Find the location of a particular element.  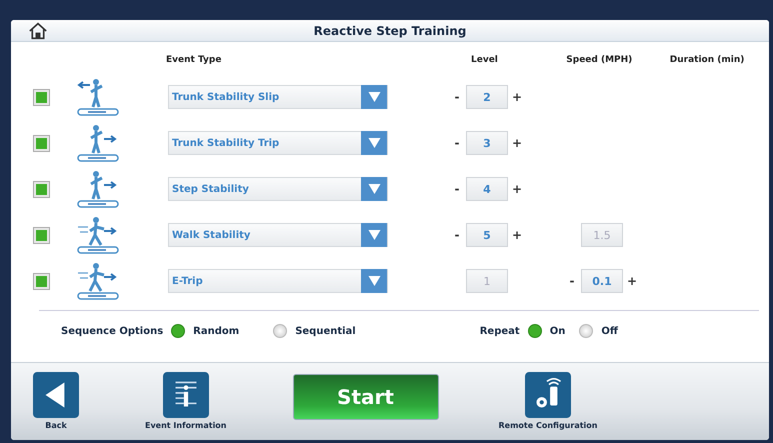

column-header: Duration (min) is located at coordinates (707, 60).